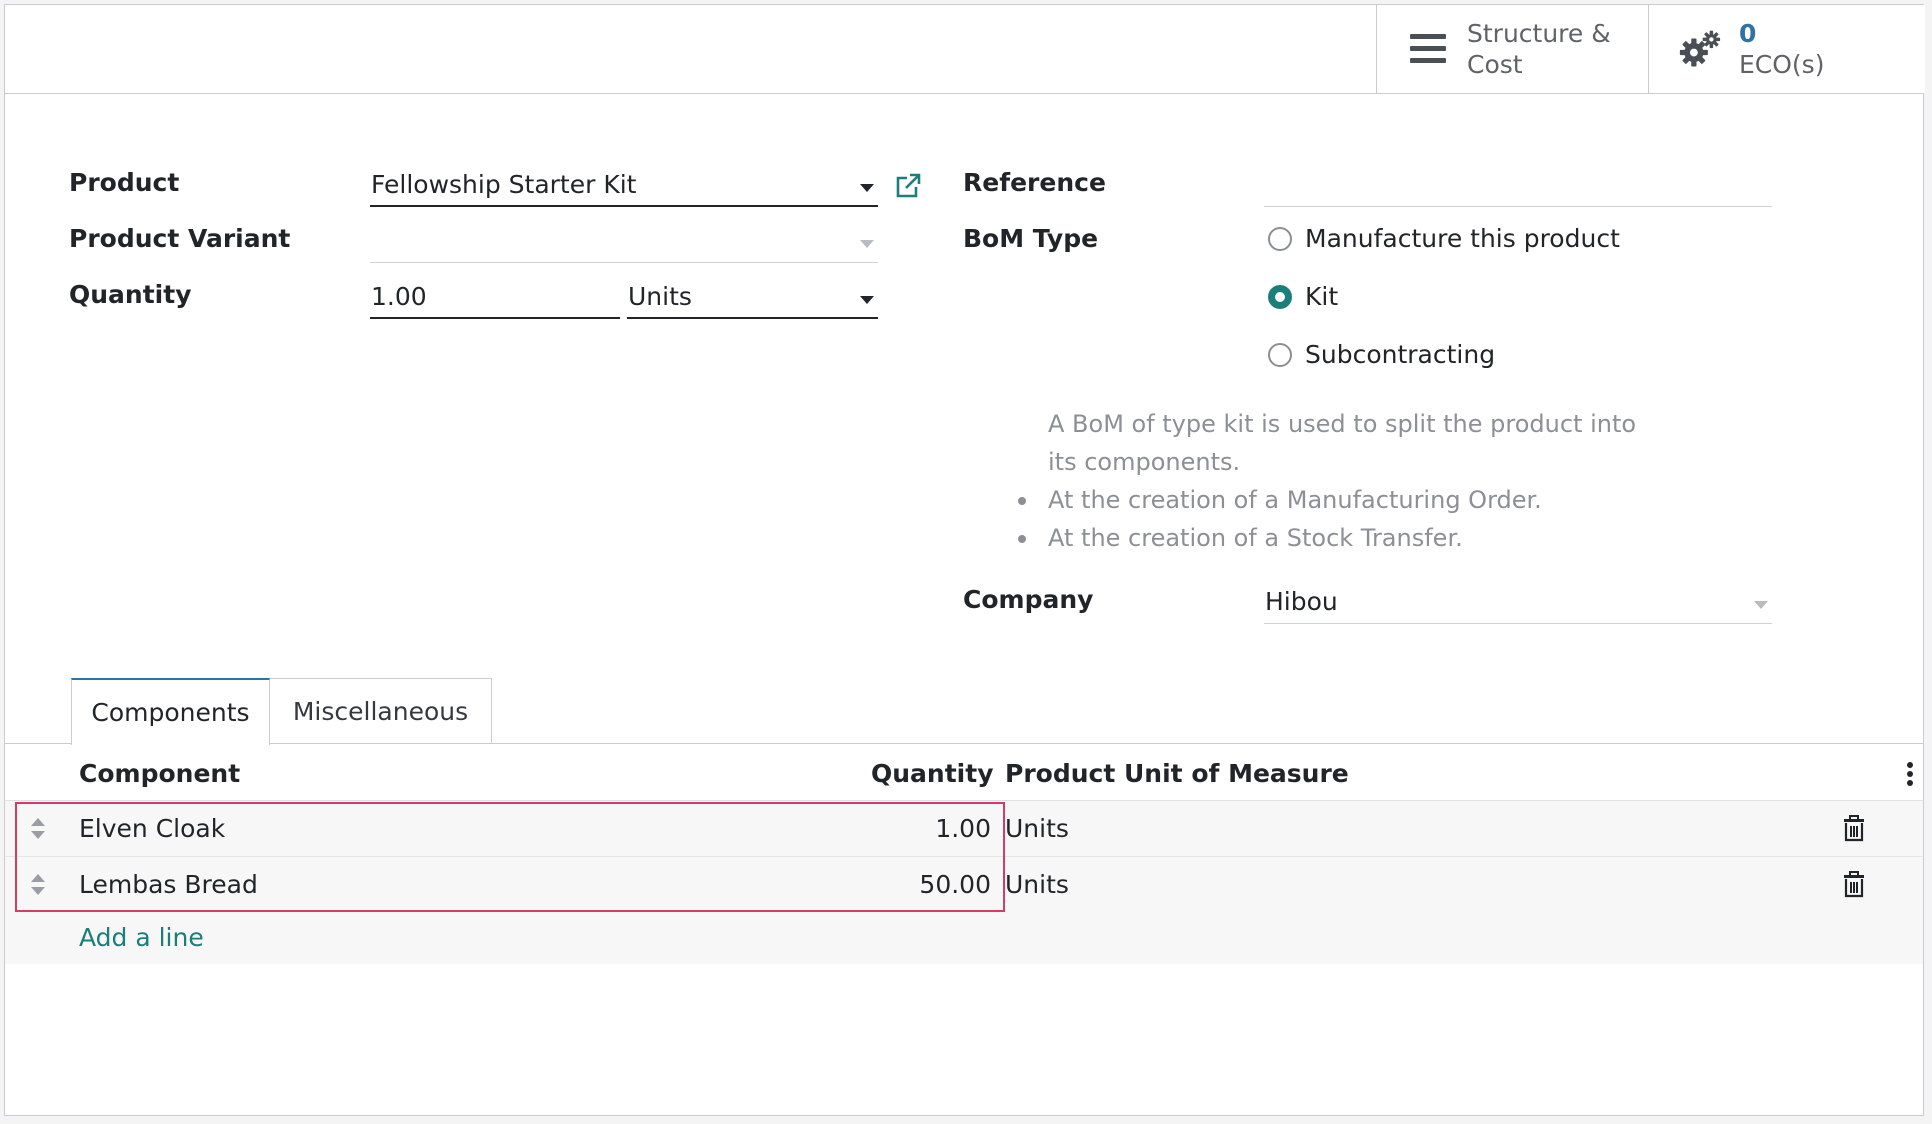 This screenshot has width=1932, height=1124. Describe the element at coordinates (867, 300) in the screenshot. I see `uom-dropdown-caret` at that location.